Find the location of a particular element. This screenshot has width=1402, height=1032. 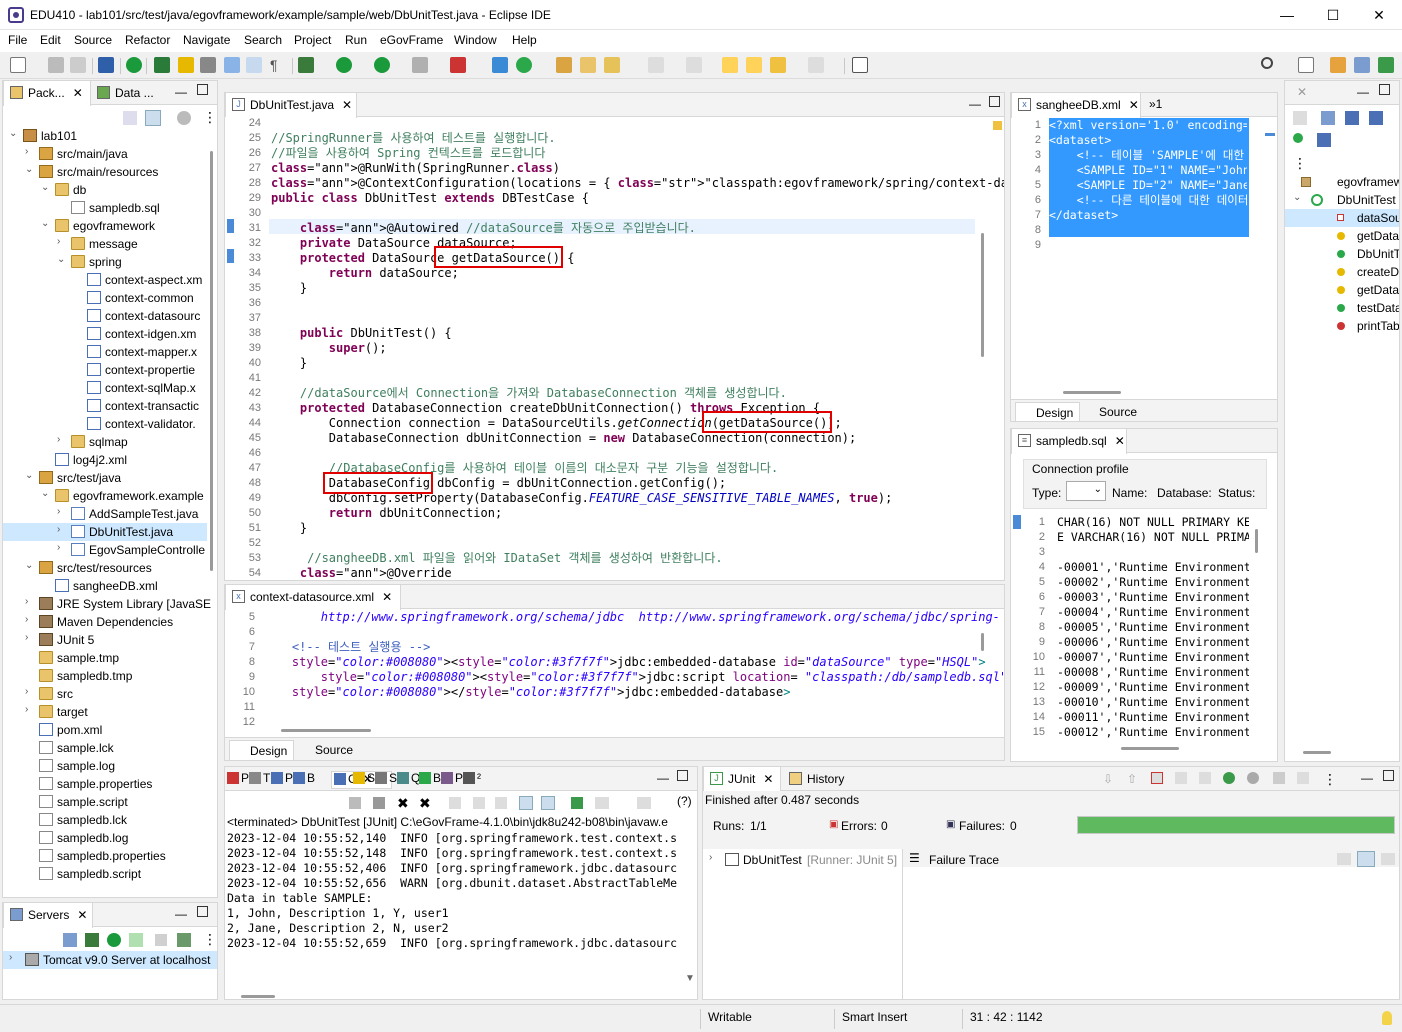

outline-item: dataSour is located at coordinates (1342, 218).